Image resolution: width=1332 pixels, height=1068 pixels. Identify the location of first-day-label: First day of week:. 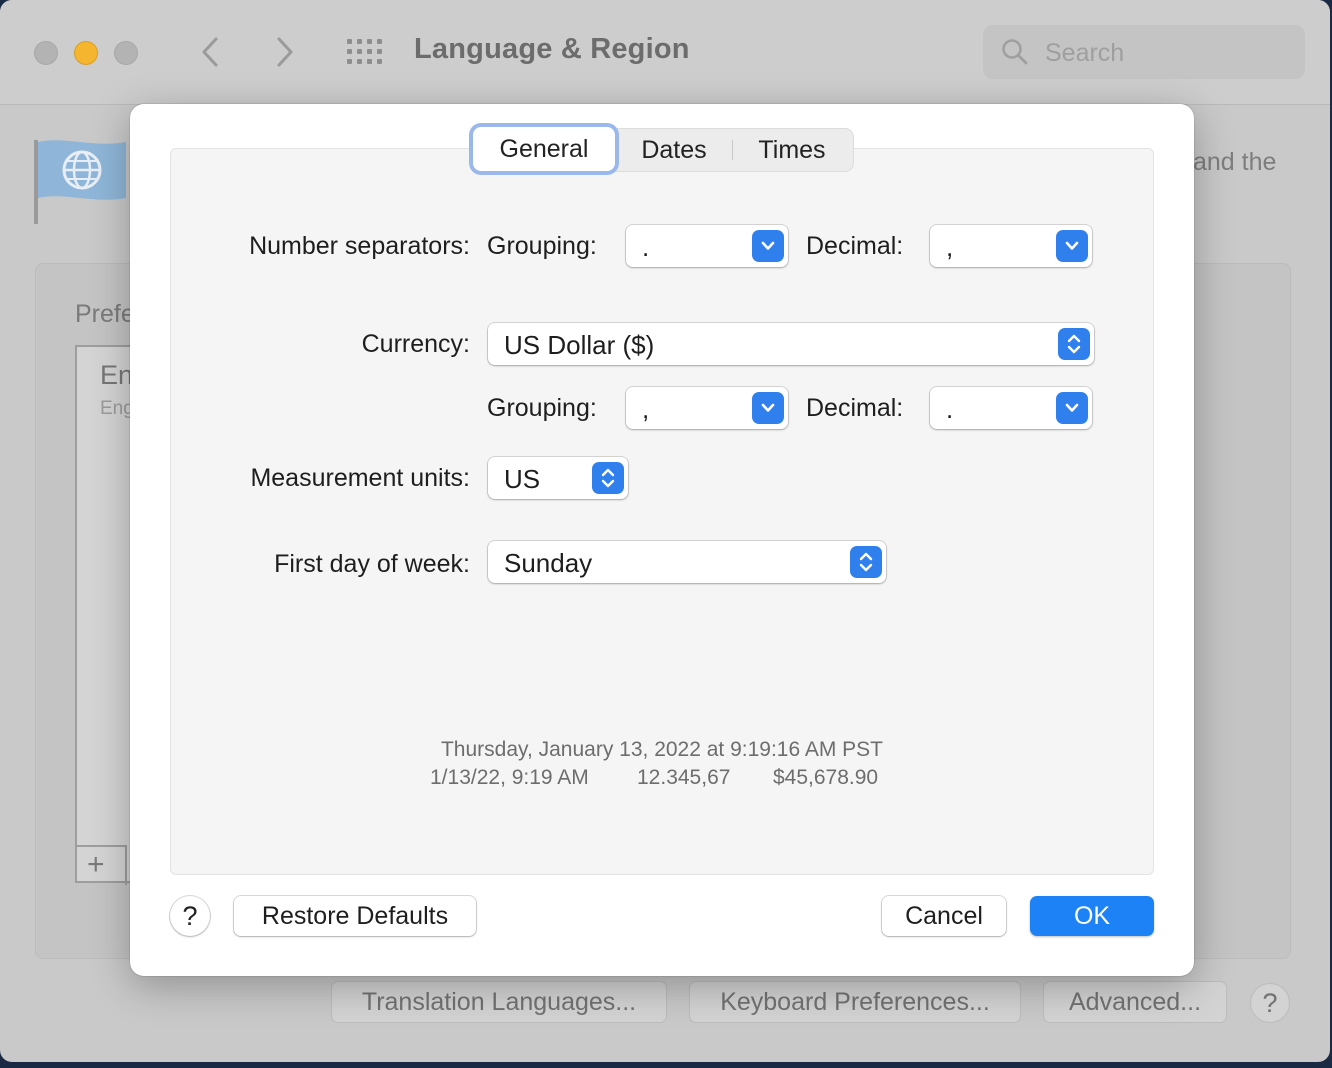
(372, 564).